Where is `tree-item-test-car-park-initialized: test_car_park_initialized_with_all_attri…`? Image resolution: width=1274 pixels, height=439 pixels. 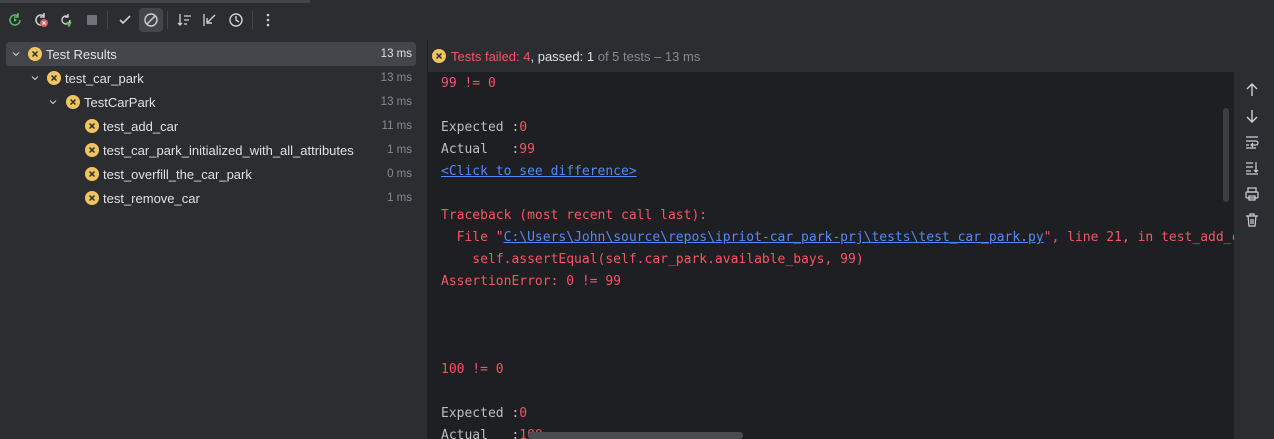 tree-item-test-car-park-initialized: test_car_park_initialized_with_all_attri… is located at coordinates (211, 150).